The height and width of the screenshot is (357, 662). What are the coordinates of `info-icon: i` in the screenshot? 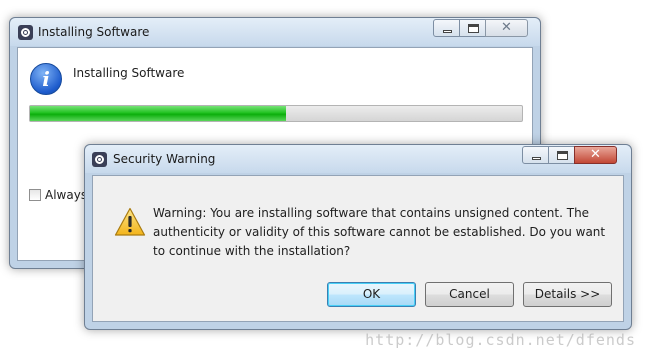 It's located at (46, 79).